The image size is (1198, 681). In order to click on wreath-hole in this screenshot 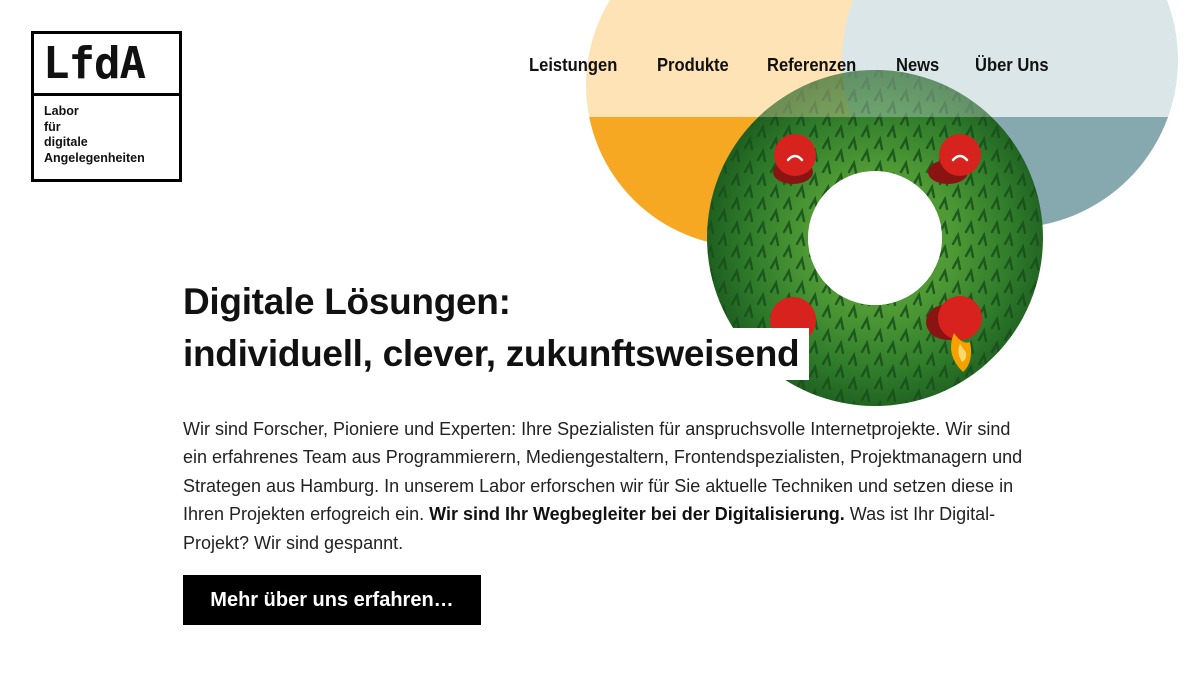, I will do `click(875, 238)`.